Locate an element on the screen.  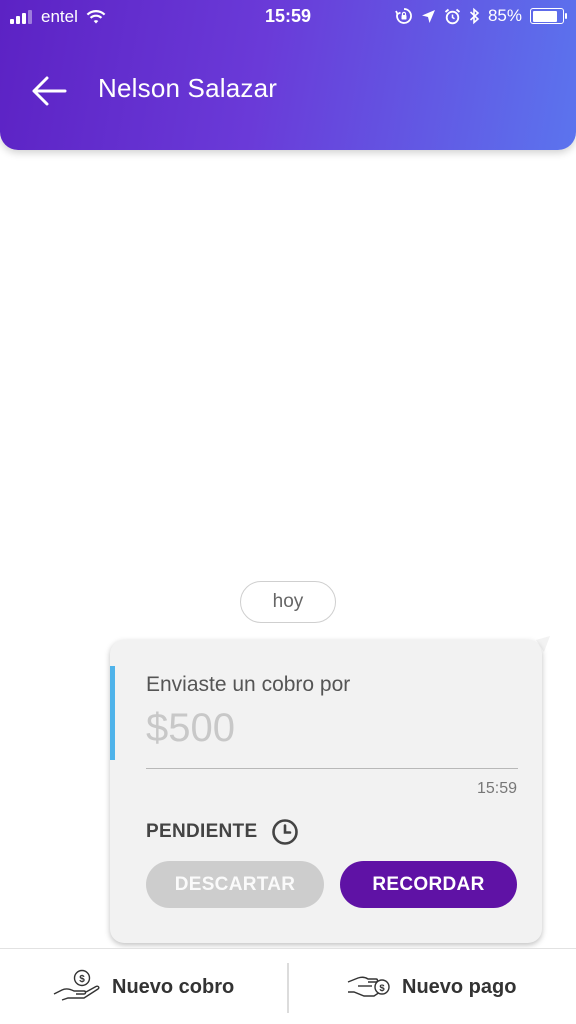
bottom-action-bar: $ Nuevo cobro $ Nuevo pago is located at coordinates (288, 986).